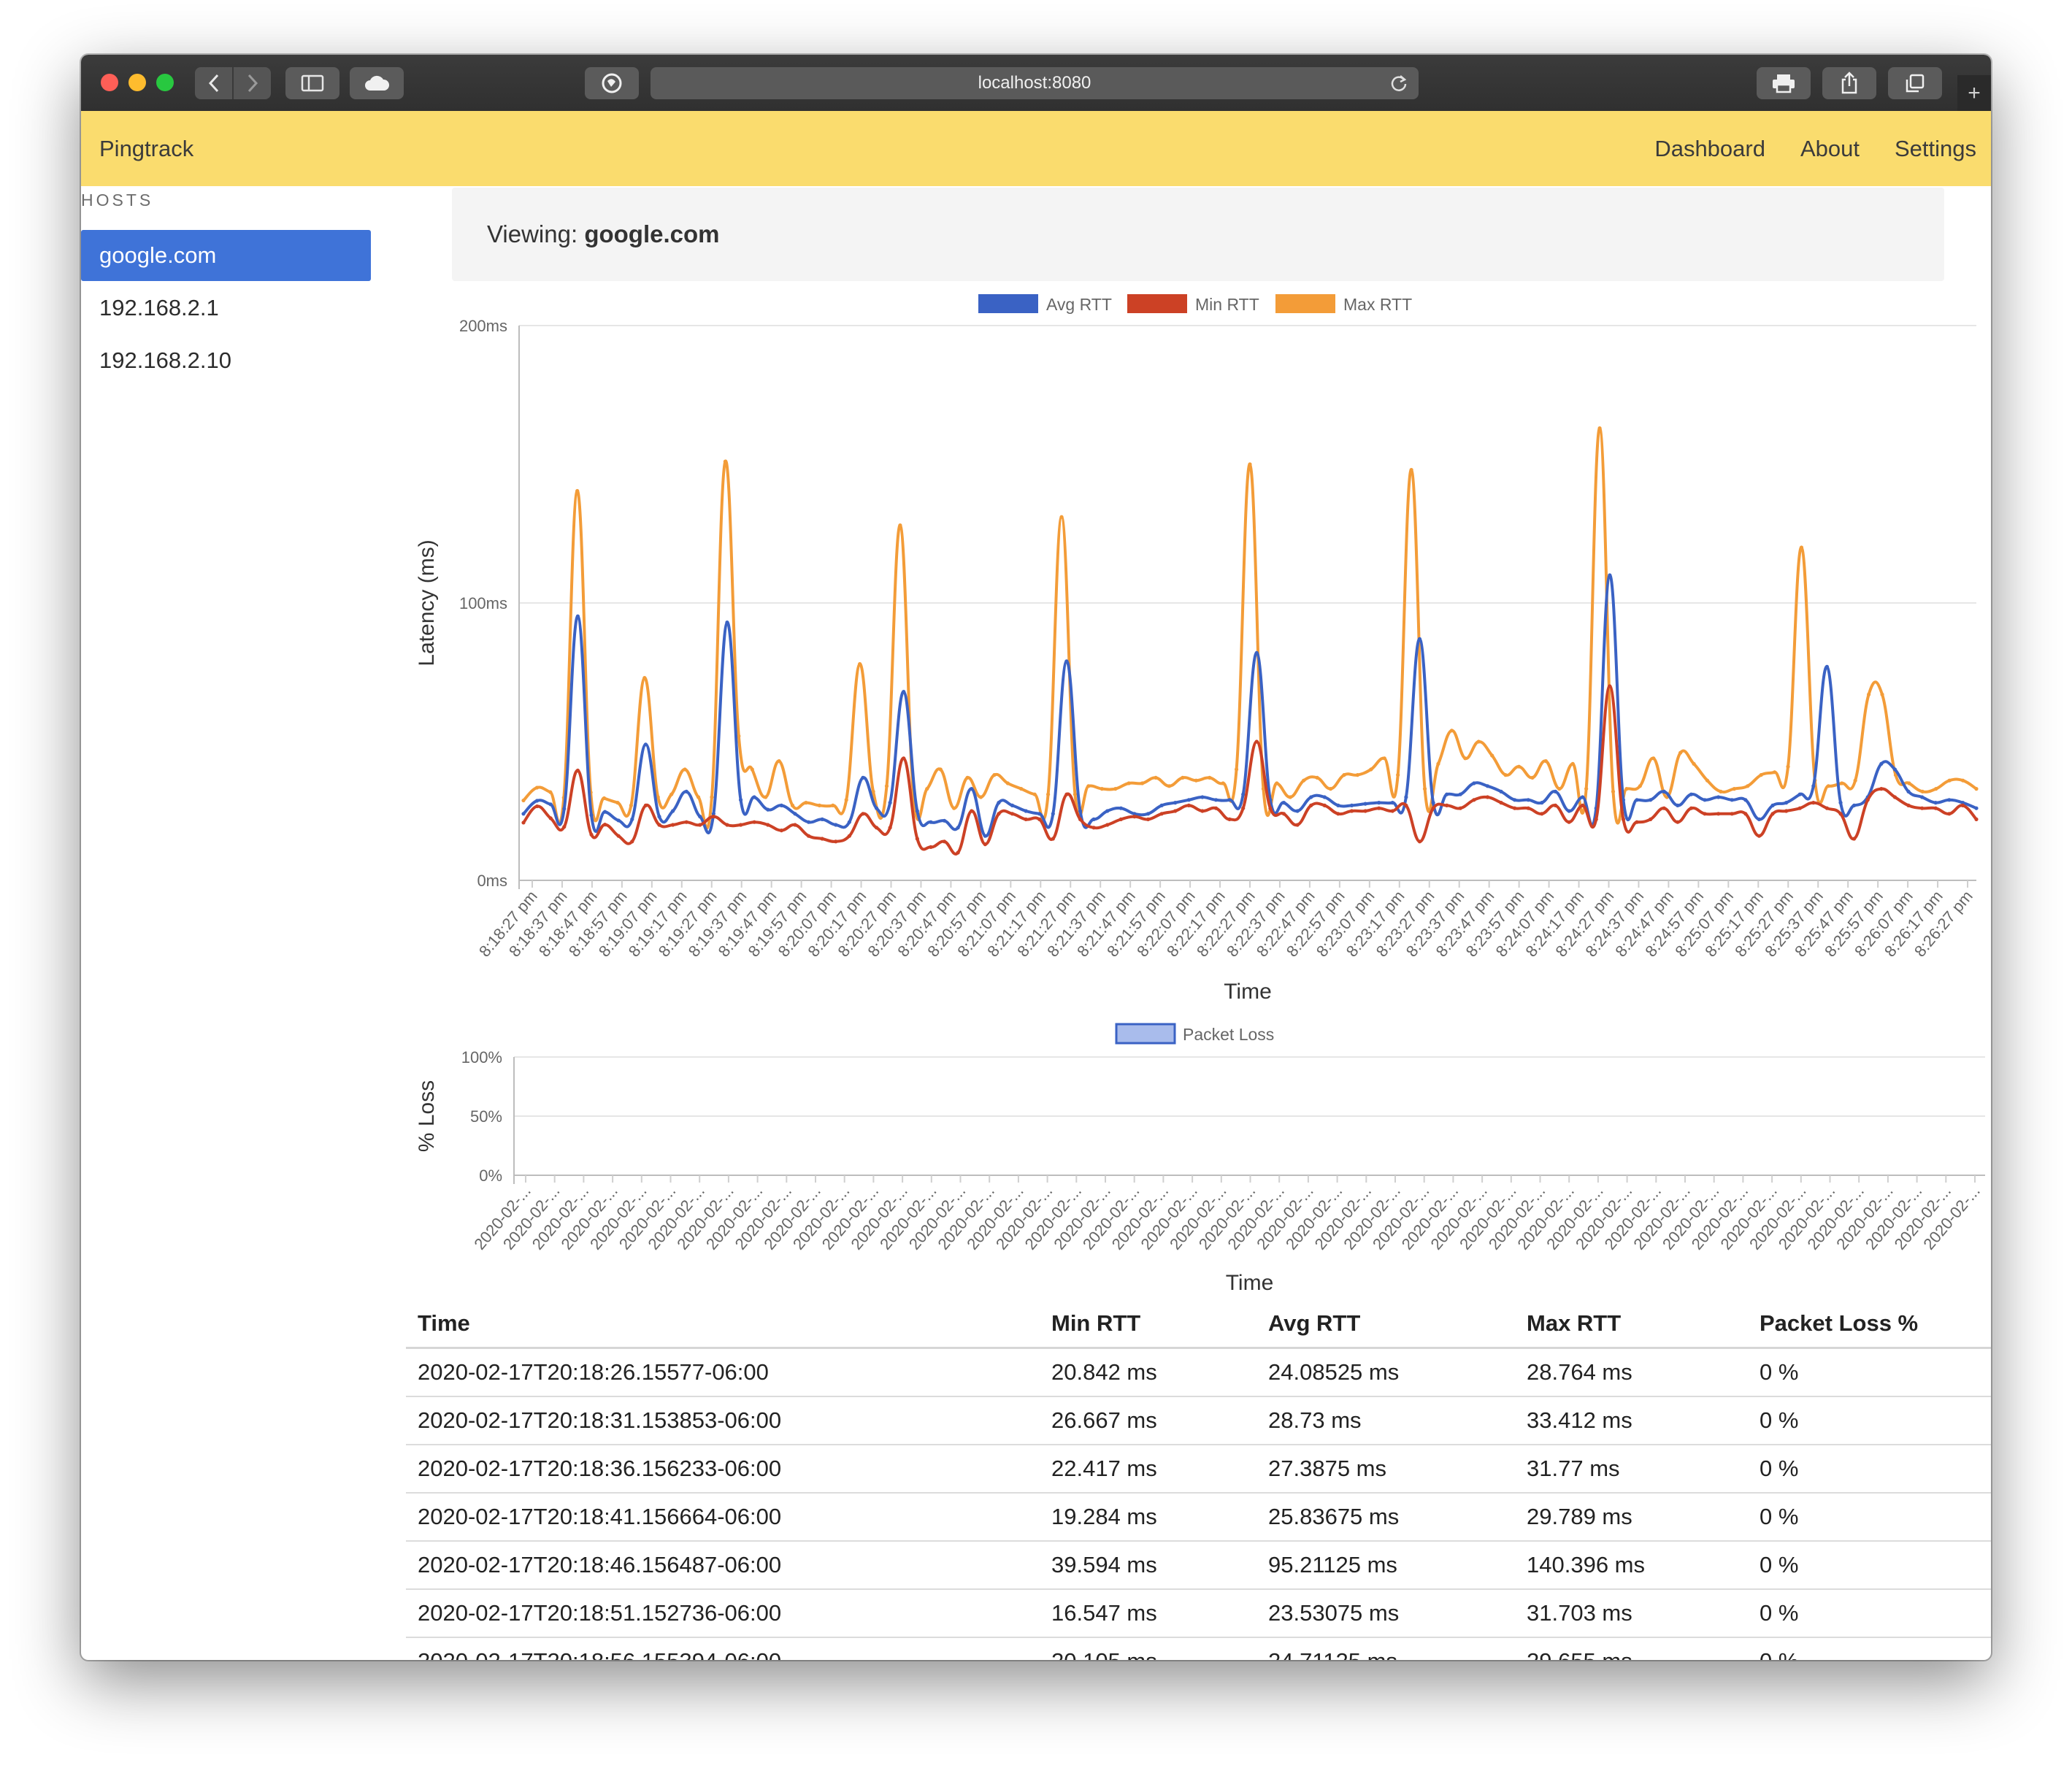  Describe the element at coordinates (1385, 1324) in the screenshot. I see `column-header-avg-rtt: Avg RTT` at that location.